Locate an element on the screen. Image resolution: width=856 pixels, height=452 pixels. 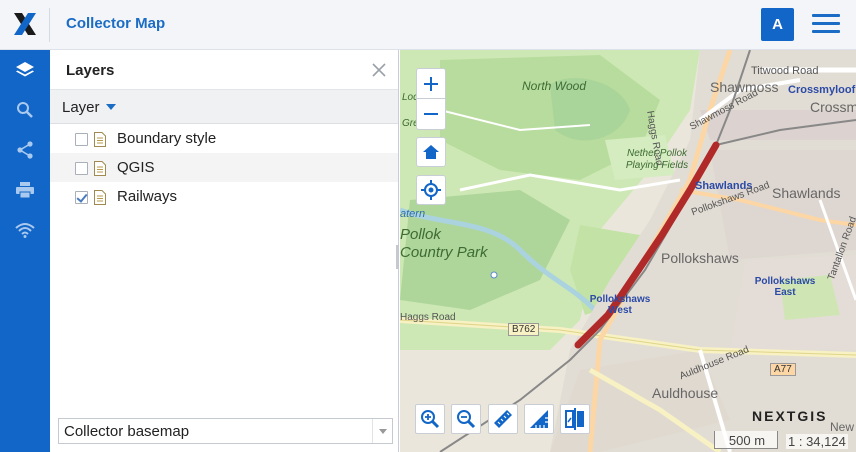
hamburger-menu-icon is located at coordinates (826, 25).